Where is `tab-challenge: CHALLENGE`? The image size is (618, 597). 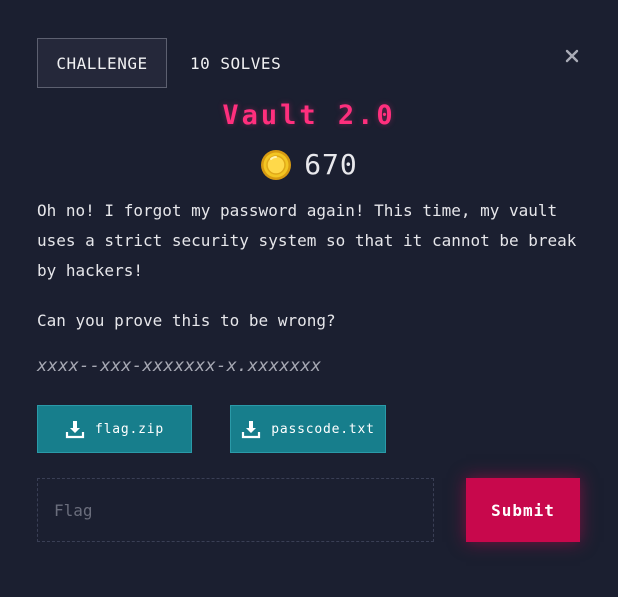
tab-challenge: CHALLENGE is located at coordinates (102, 63).